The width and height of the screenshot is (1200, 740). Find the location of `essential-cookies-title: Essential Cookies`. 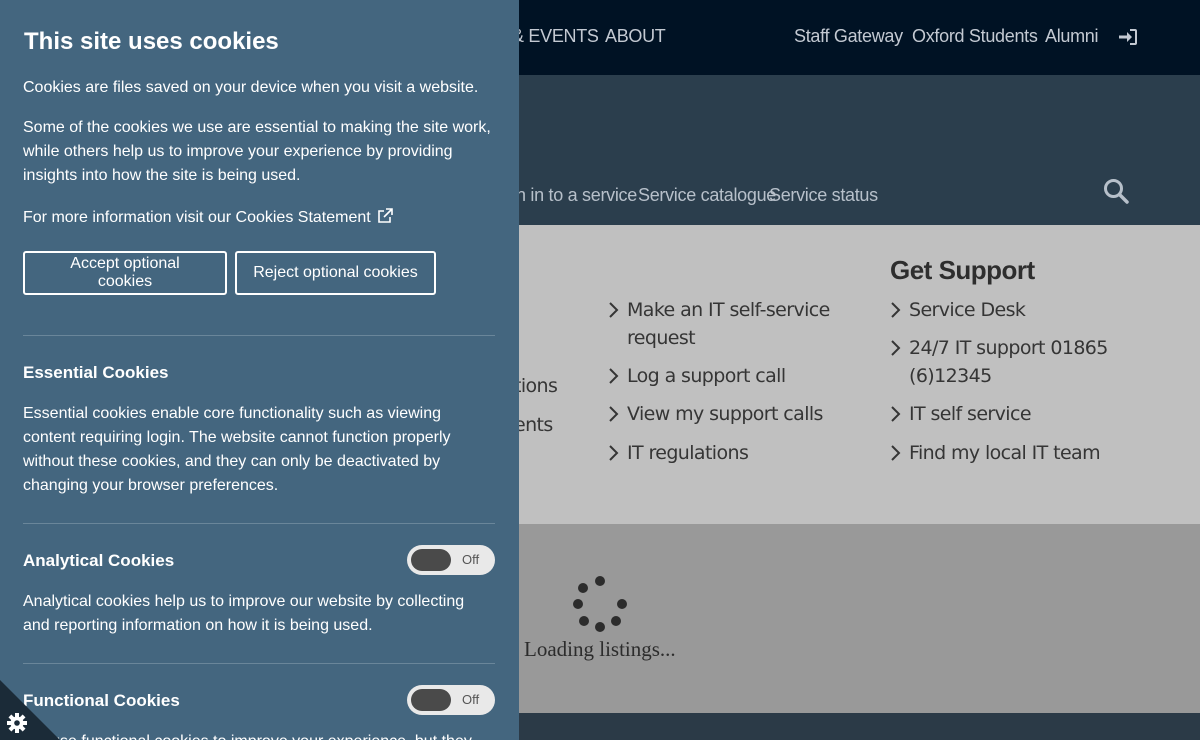

essential-cookies-title: Essential Cookies is located at coordinates (96, 372).